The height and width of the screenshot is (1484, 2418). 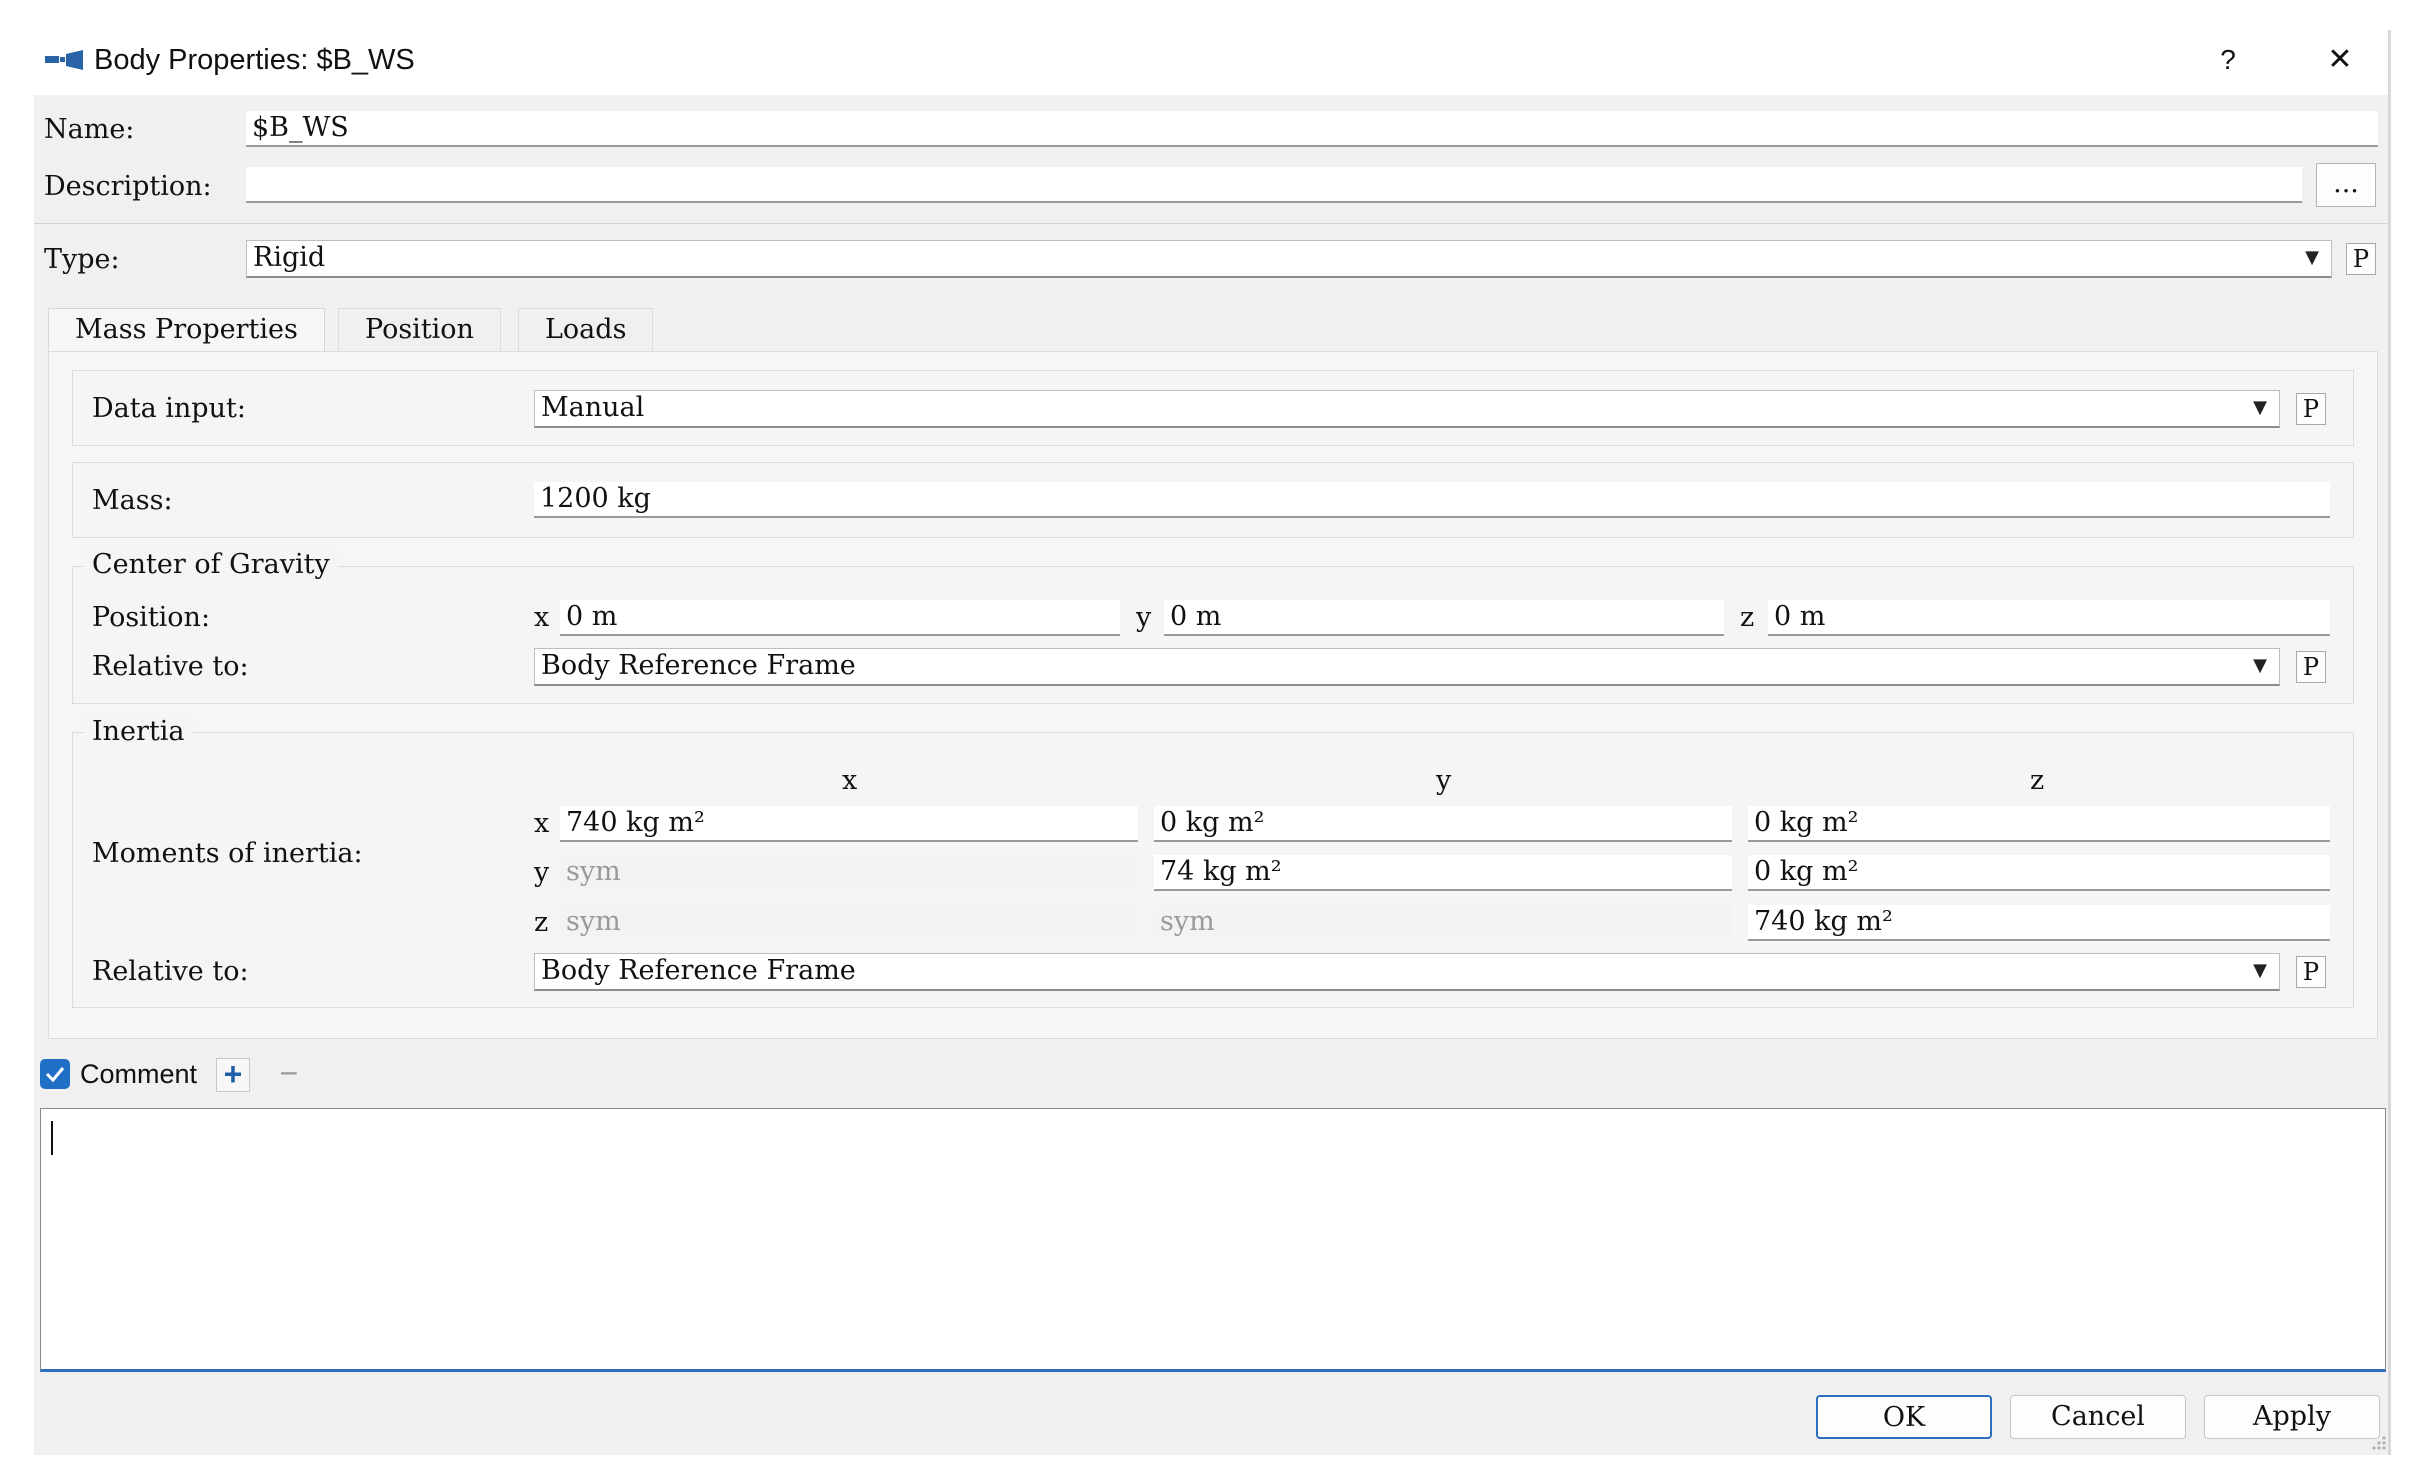 I want to click on description-label: Description:, so click(x=128, y=186).